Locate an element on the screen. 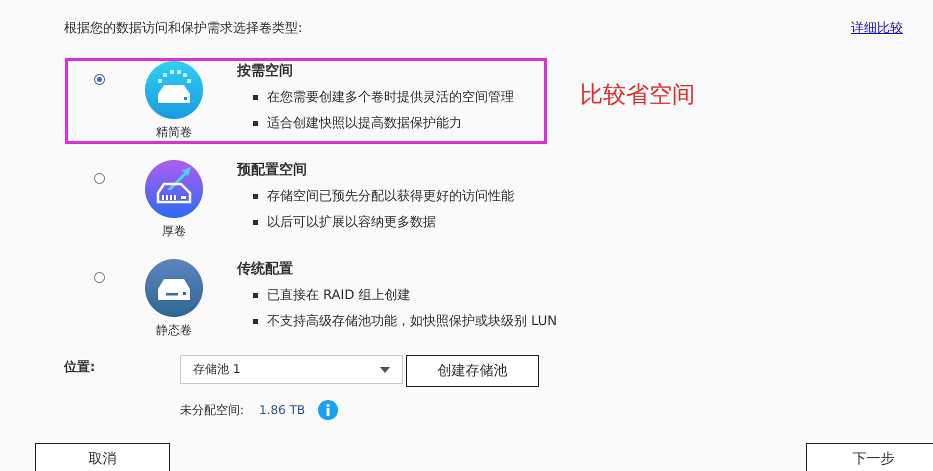  pool-dropdown: 存储池 1 is located at coordinates (291, 369).